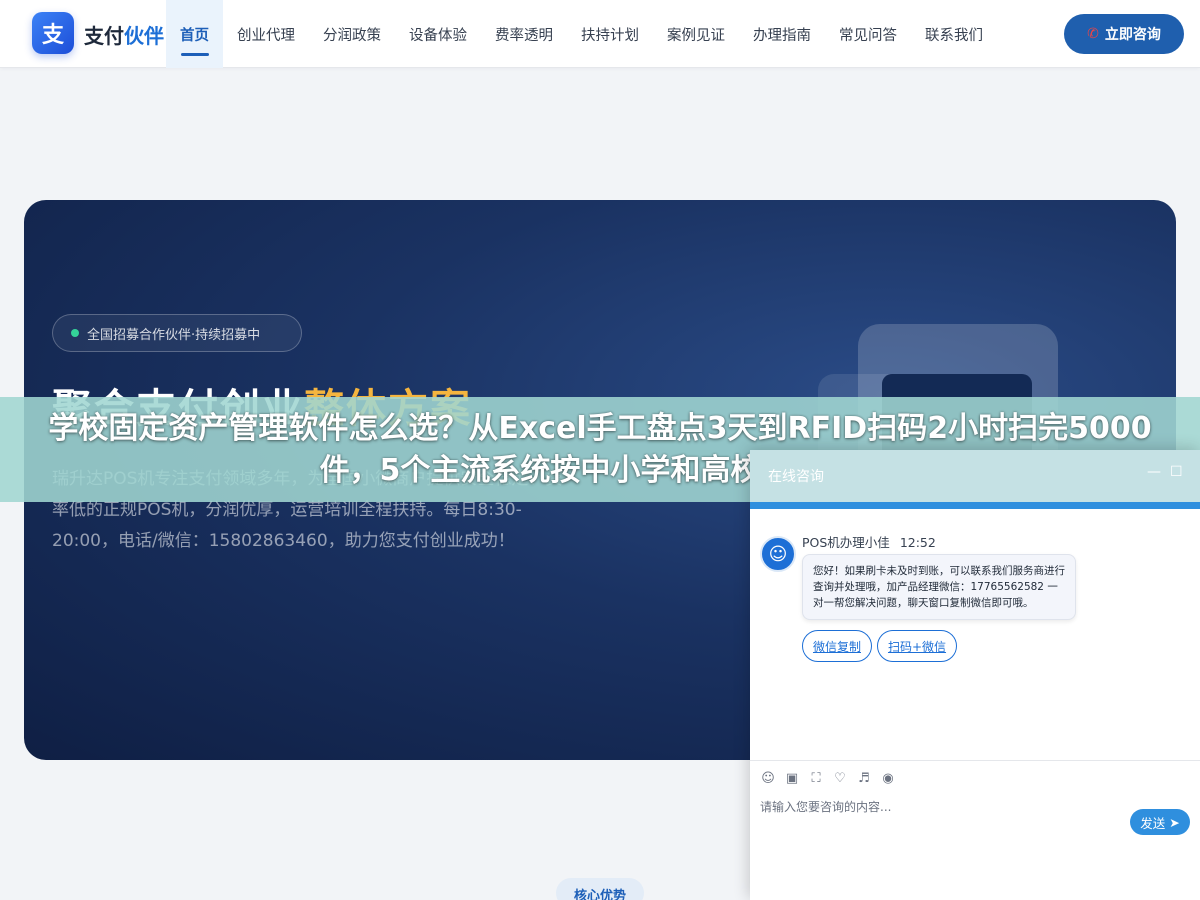  I want to click on nav-item-home: 首页, so click(194, 34).